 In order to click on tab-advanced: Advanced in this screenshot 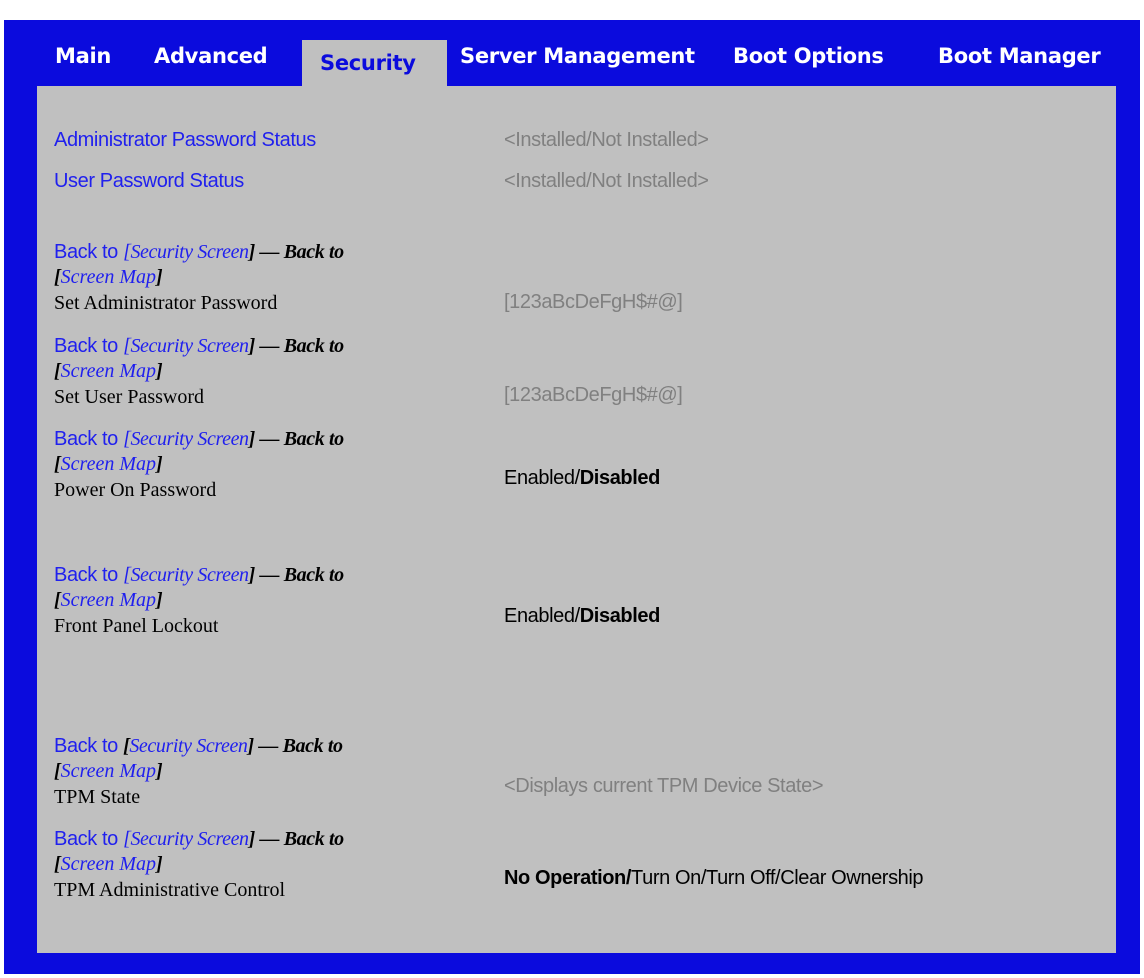, I will do `click(211, 56)`.